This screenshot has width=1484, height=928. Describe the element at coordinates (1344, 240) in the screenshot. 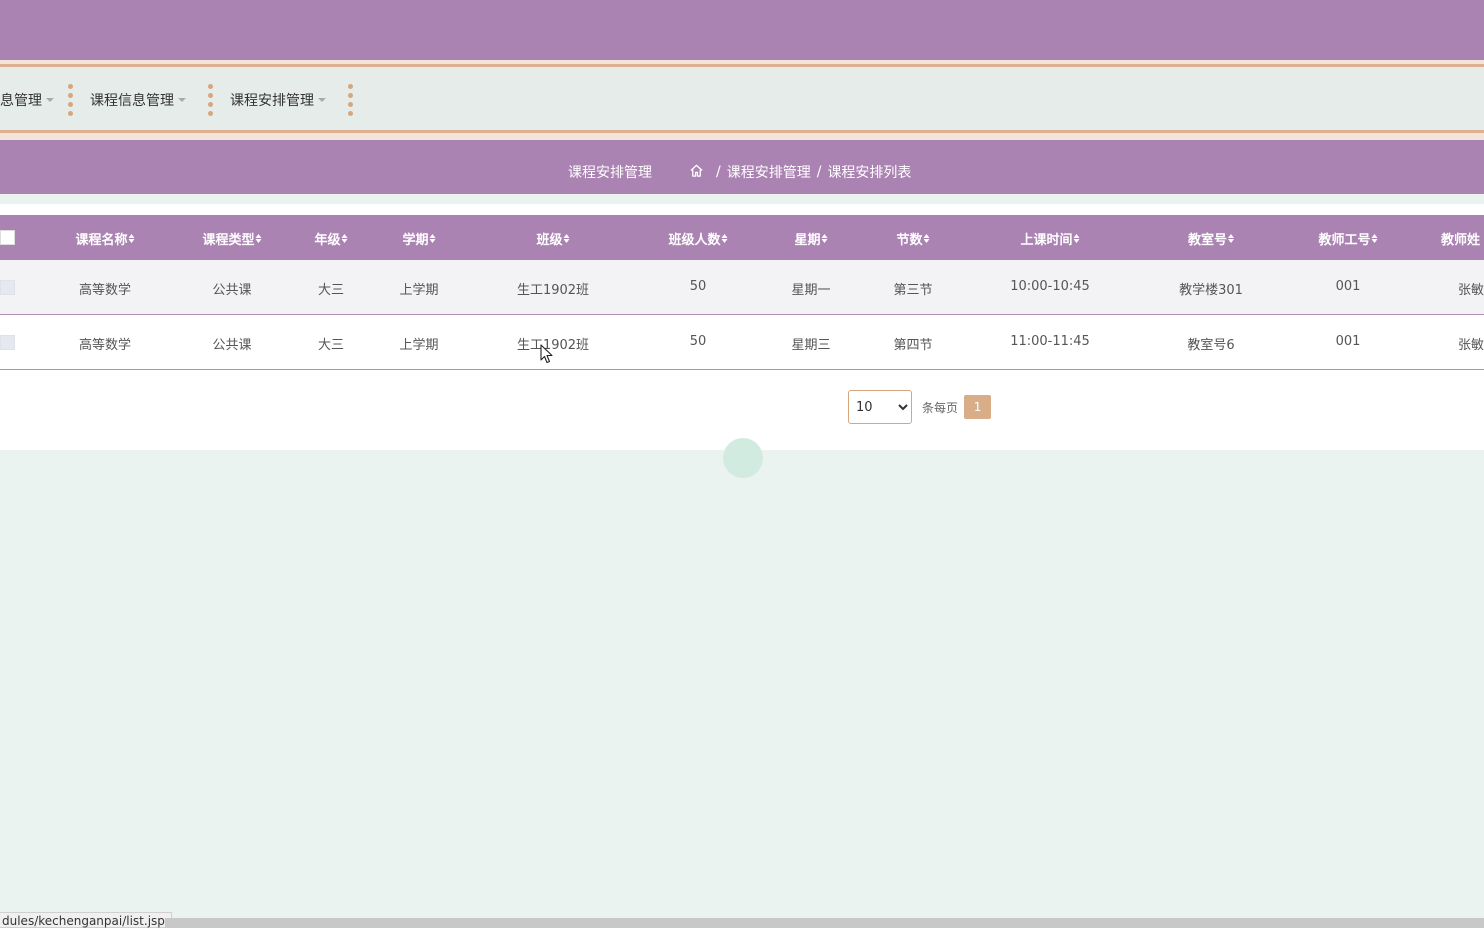

I see `column-header-label: 教师工号` at that location.